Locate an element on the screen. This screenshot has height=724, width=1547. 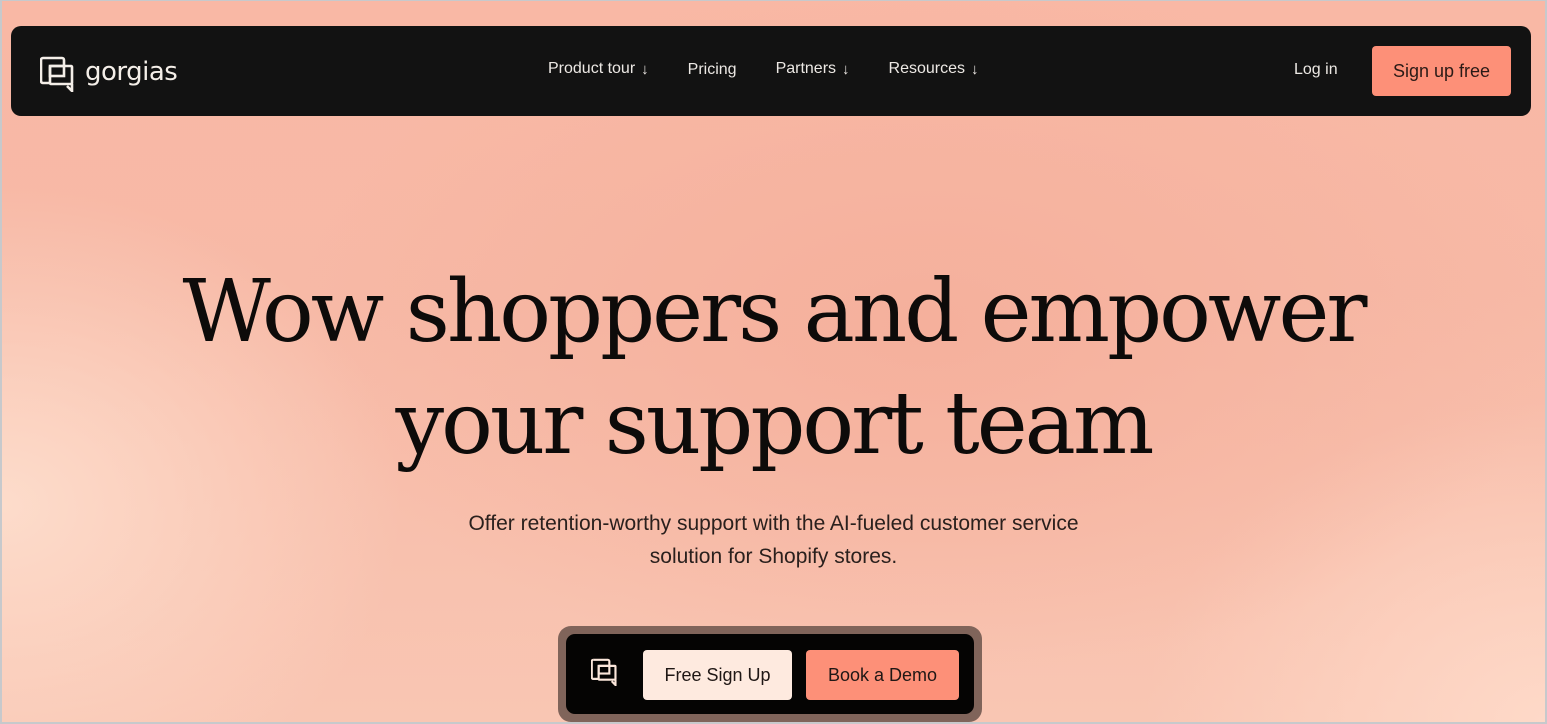
cta-bar: Free Sign Up Book a Demo is located at coordinates (770, 674).